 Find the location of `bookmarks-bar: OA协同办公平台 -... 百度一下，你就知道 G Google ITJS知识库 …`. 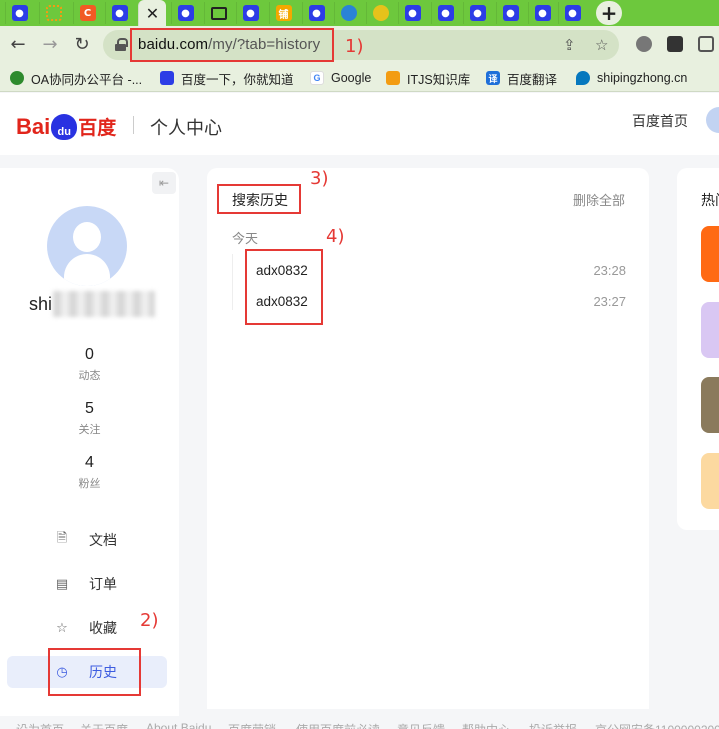

bookmarks-bar: OA协同办公平台 -... 百度一下，你就知道 G Google ITJS知识库 … is located at coordinates (359, 78).